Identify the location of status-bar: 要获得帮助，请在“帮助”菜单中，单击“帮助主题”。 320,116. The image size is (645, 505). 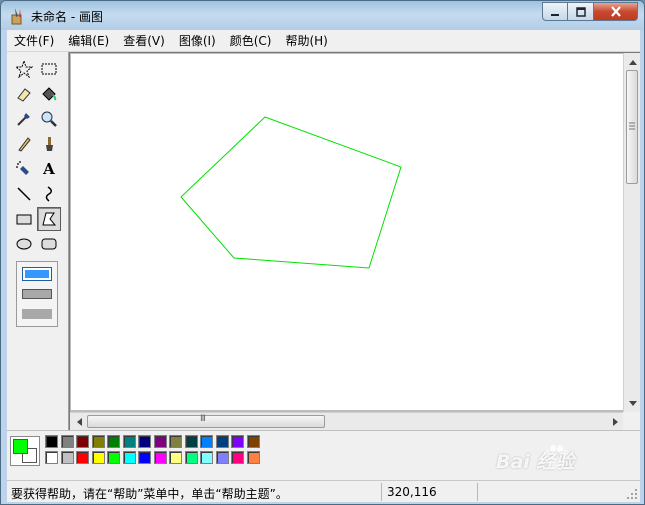
(323, 491).